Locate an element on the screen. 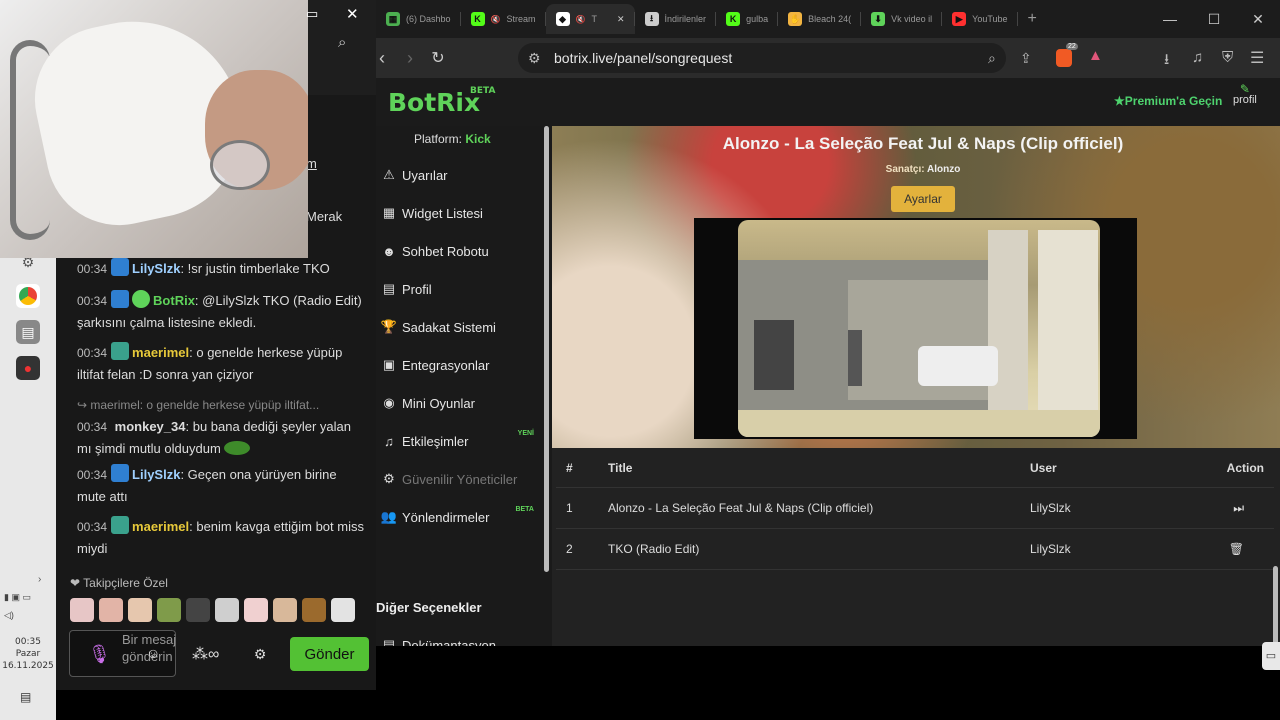 Image resolution: width=1280 pixels, height=720 pixels. chat-input: 🎙 Bir mesaj gönderin ☺ is located at coordinates (122, 653).